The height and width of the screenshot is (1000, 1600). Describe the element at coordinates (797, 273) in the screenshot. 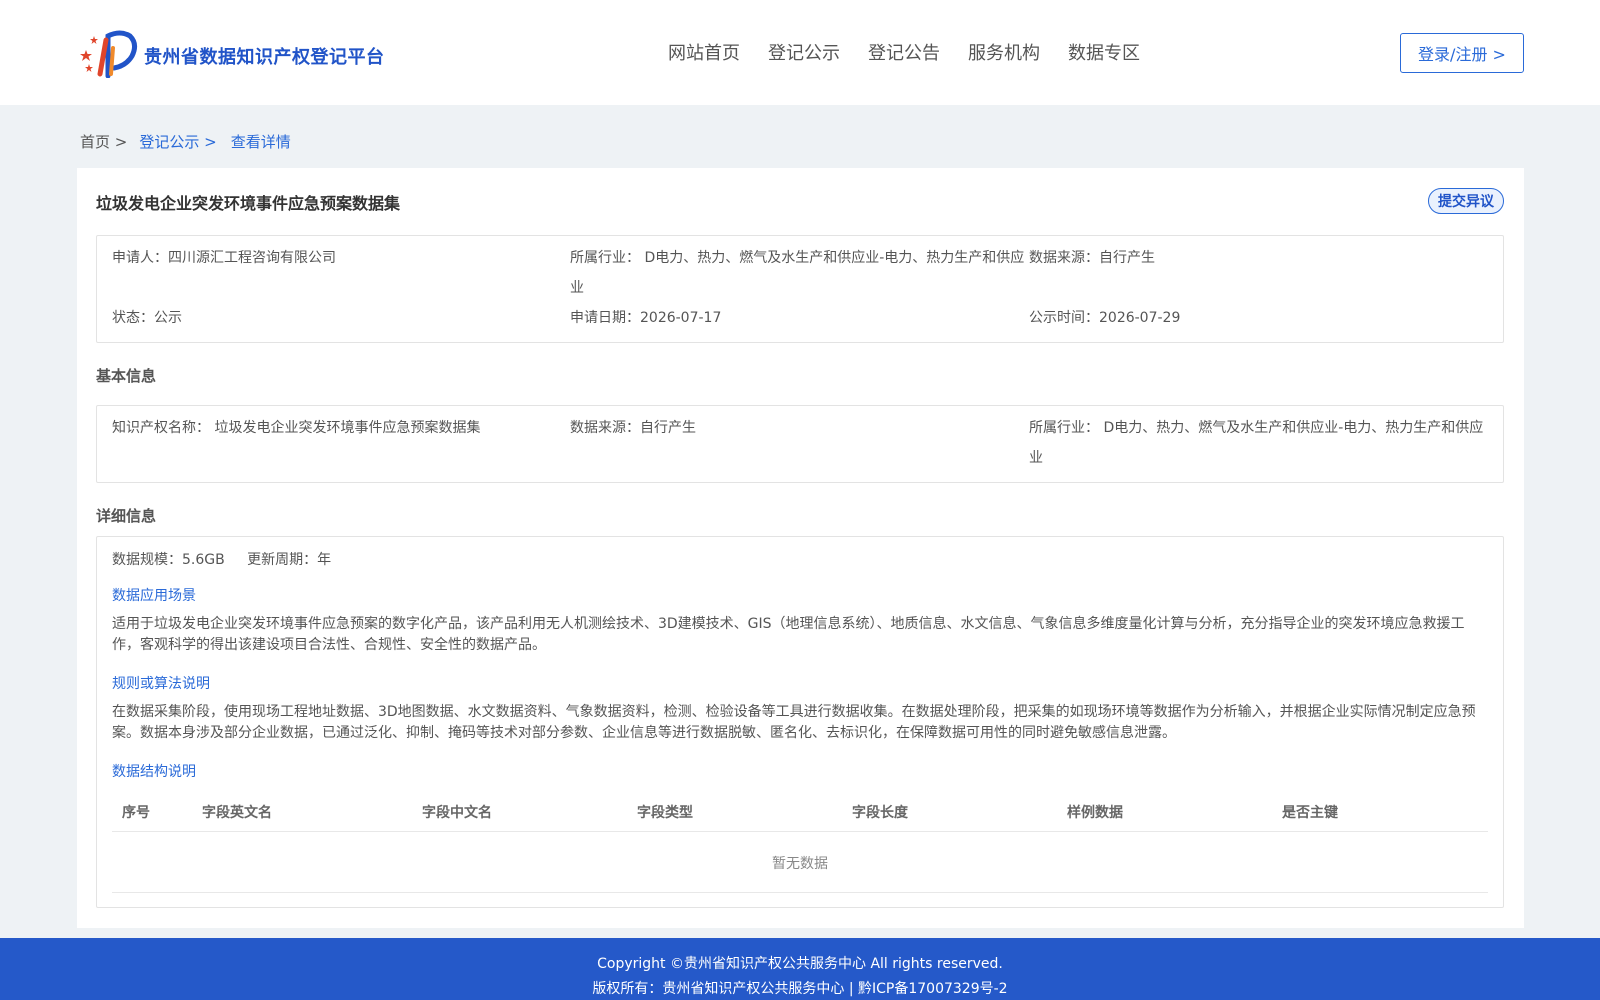

I see `industry-field: 所属行业： D电力、热力、燃气及水生产和供应业-电力、热力生产和供应业` at that location.